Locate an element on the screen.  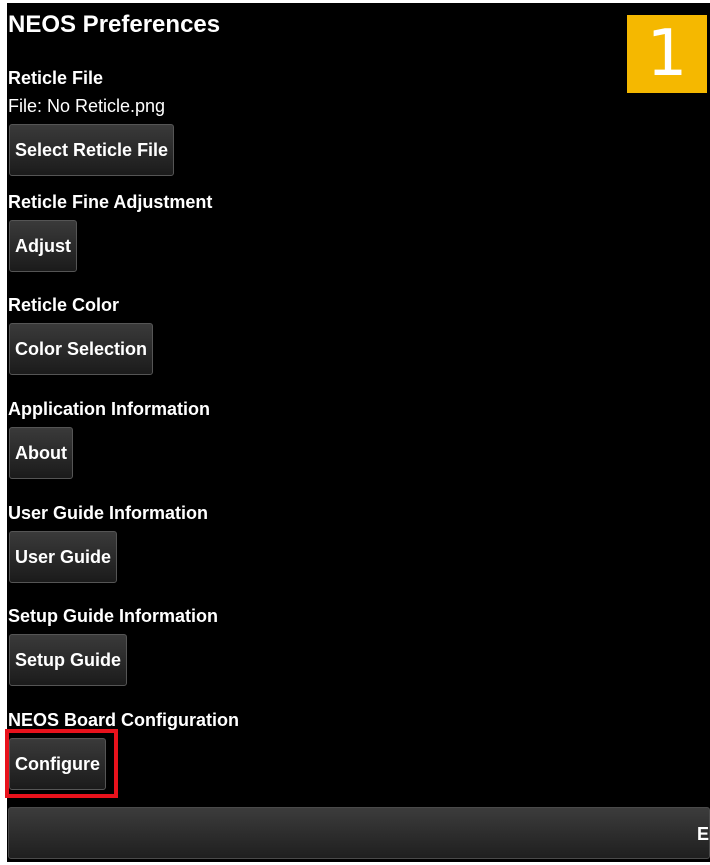
application-information-label: Application Information is located at coordinates (109, 409).